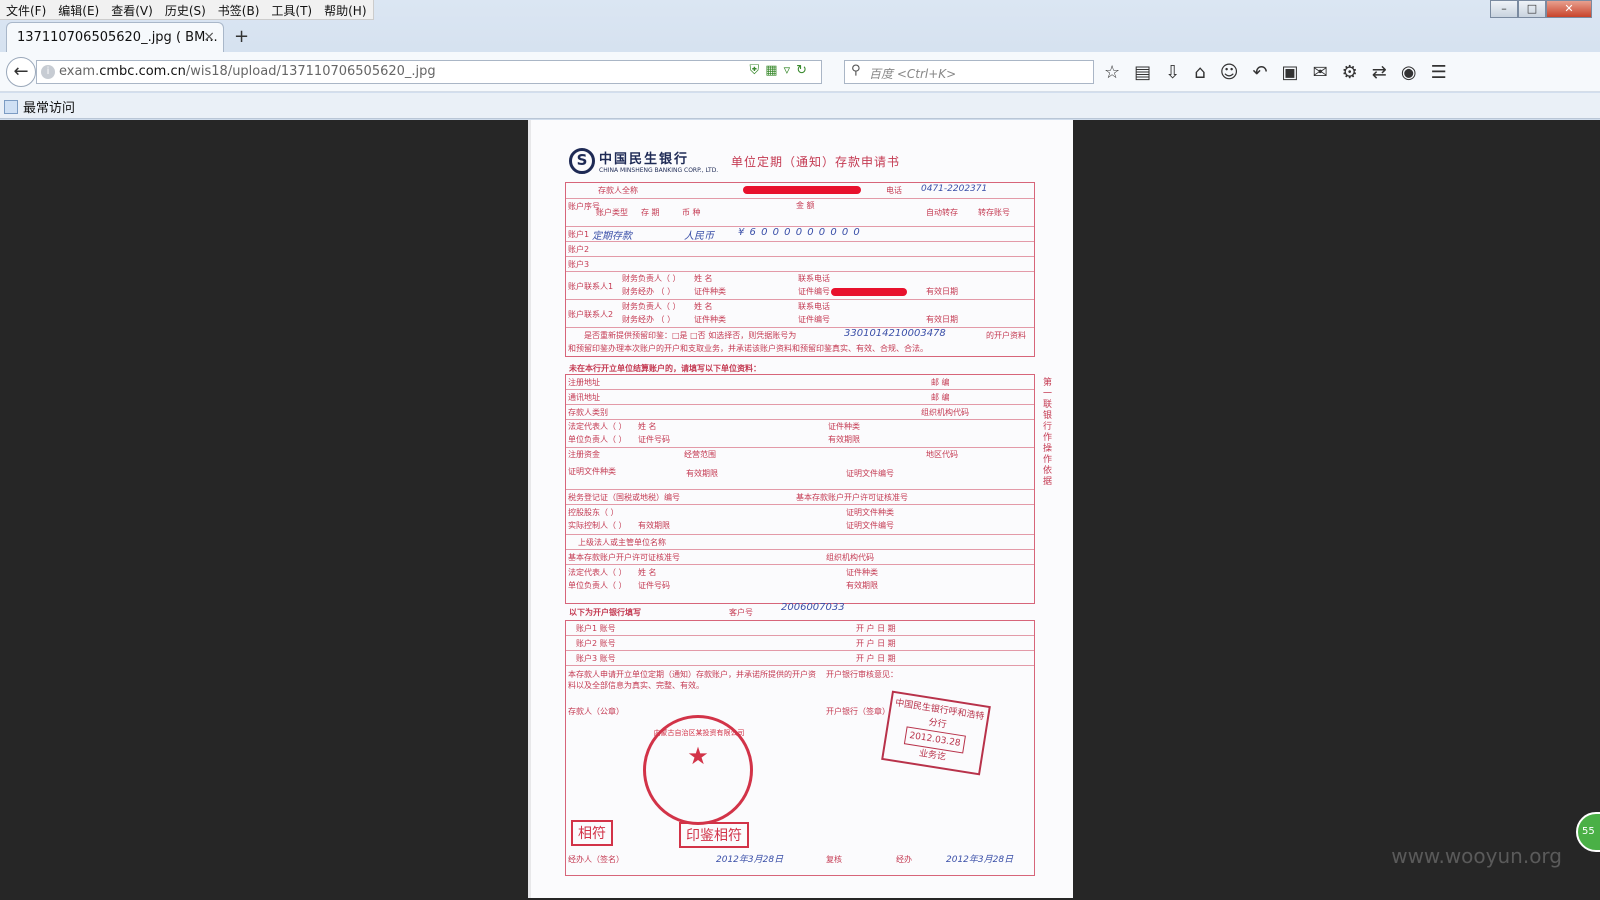 The width and height of the screenshot is (1600, 900). What do you see at coordinates (651, 278) in the screenshot?
I see `label-finance-head: 财务负责人（ ）` at bounding box center [651, 278].